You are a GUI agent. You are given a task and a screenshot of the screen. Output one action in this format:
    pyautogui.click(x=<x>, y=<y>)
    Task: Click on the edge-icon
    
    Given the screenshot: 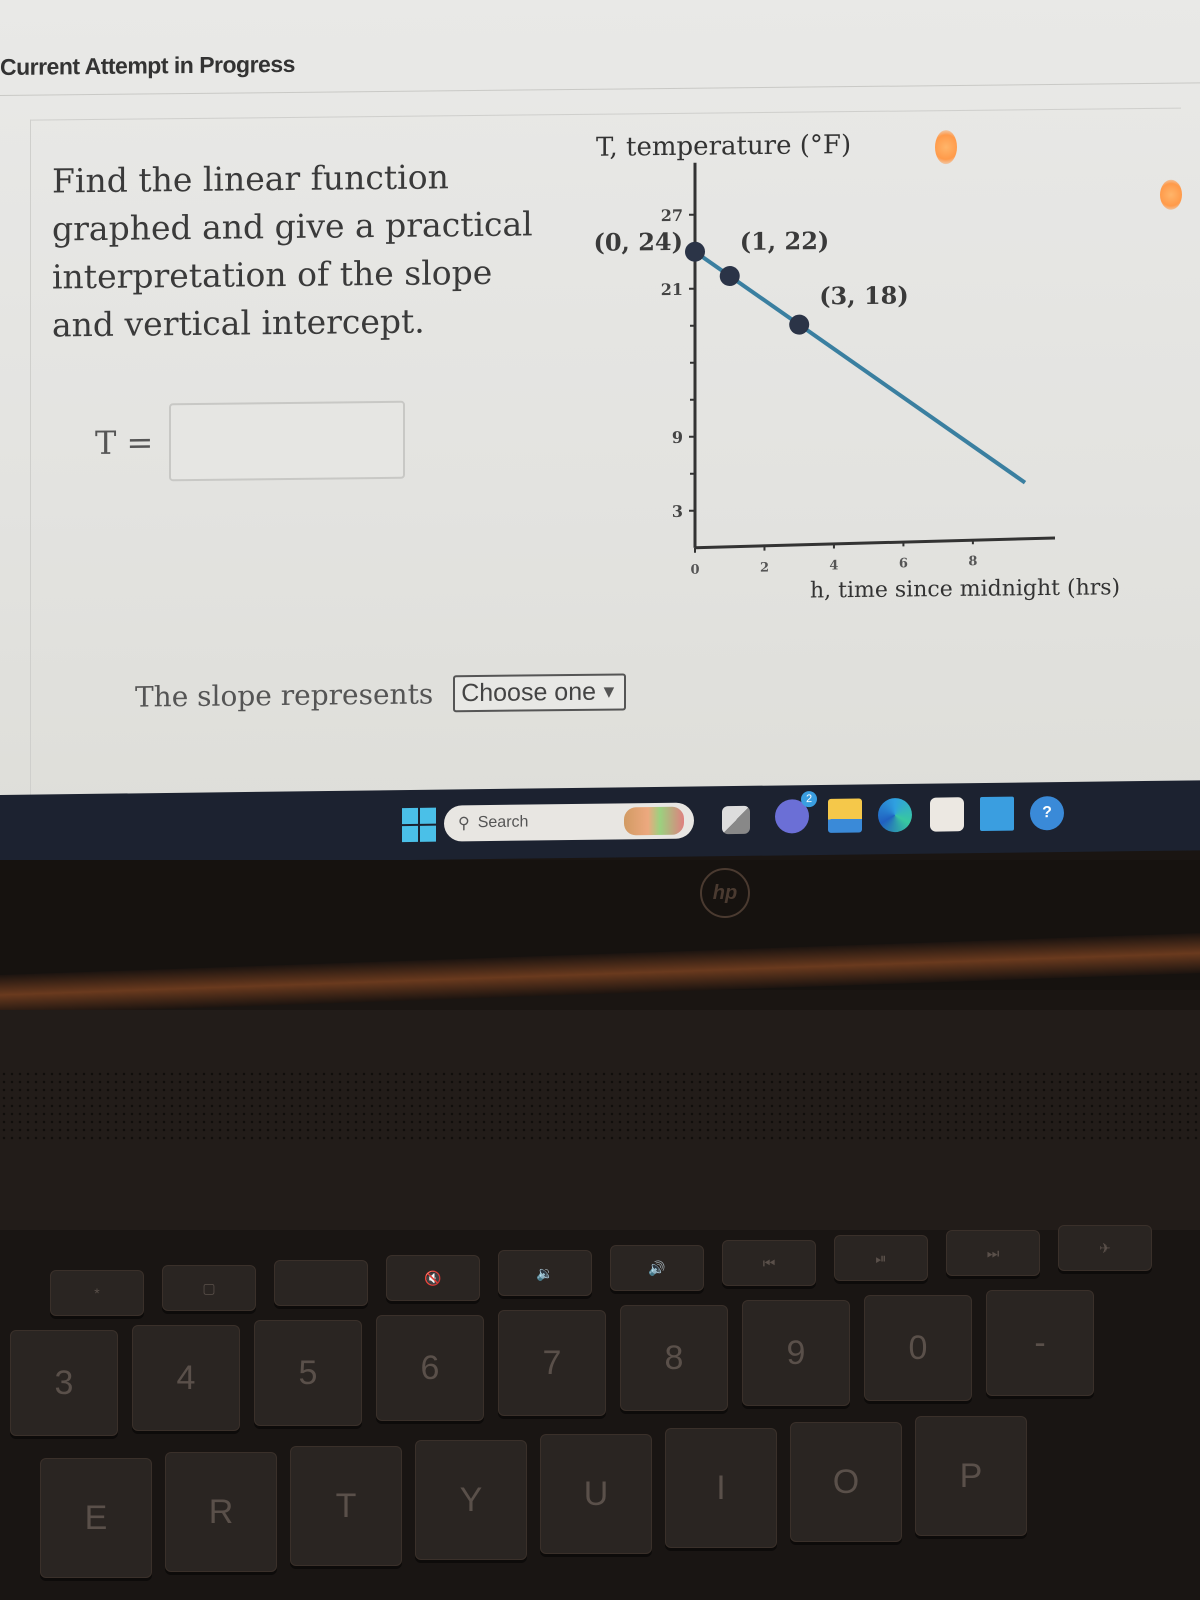 What is the action you would take?
    pyautogui.click(x=895, y=815)
    